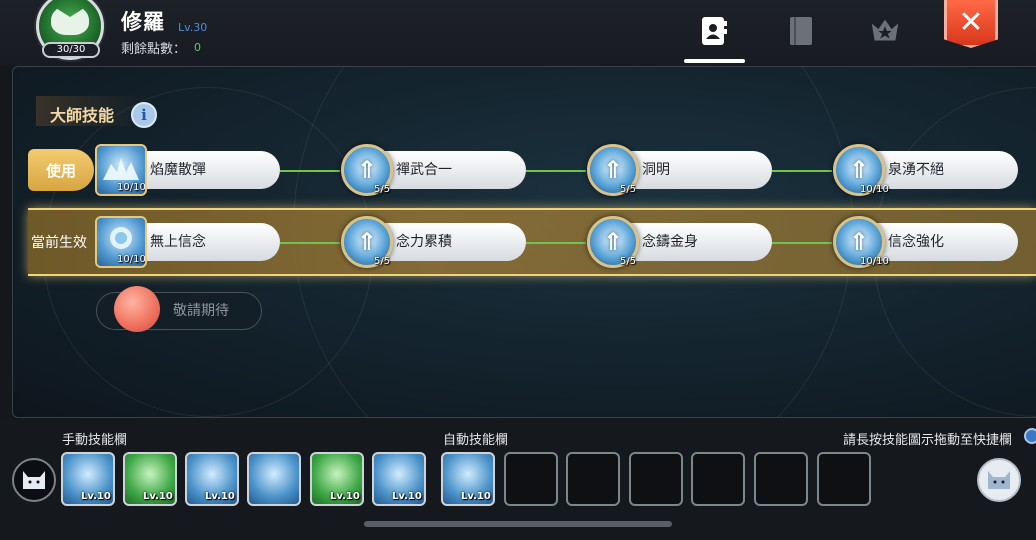 This screenshot has height=540, width=1036. What do you see at coordinates (82, 115) in the screenshot?
I see `section-title: 大師技能` at bounding box center [82, 115].